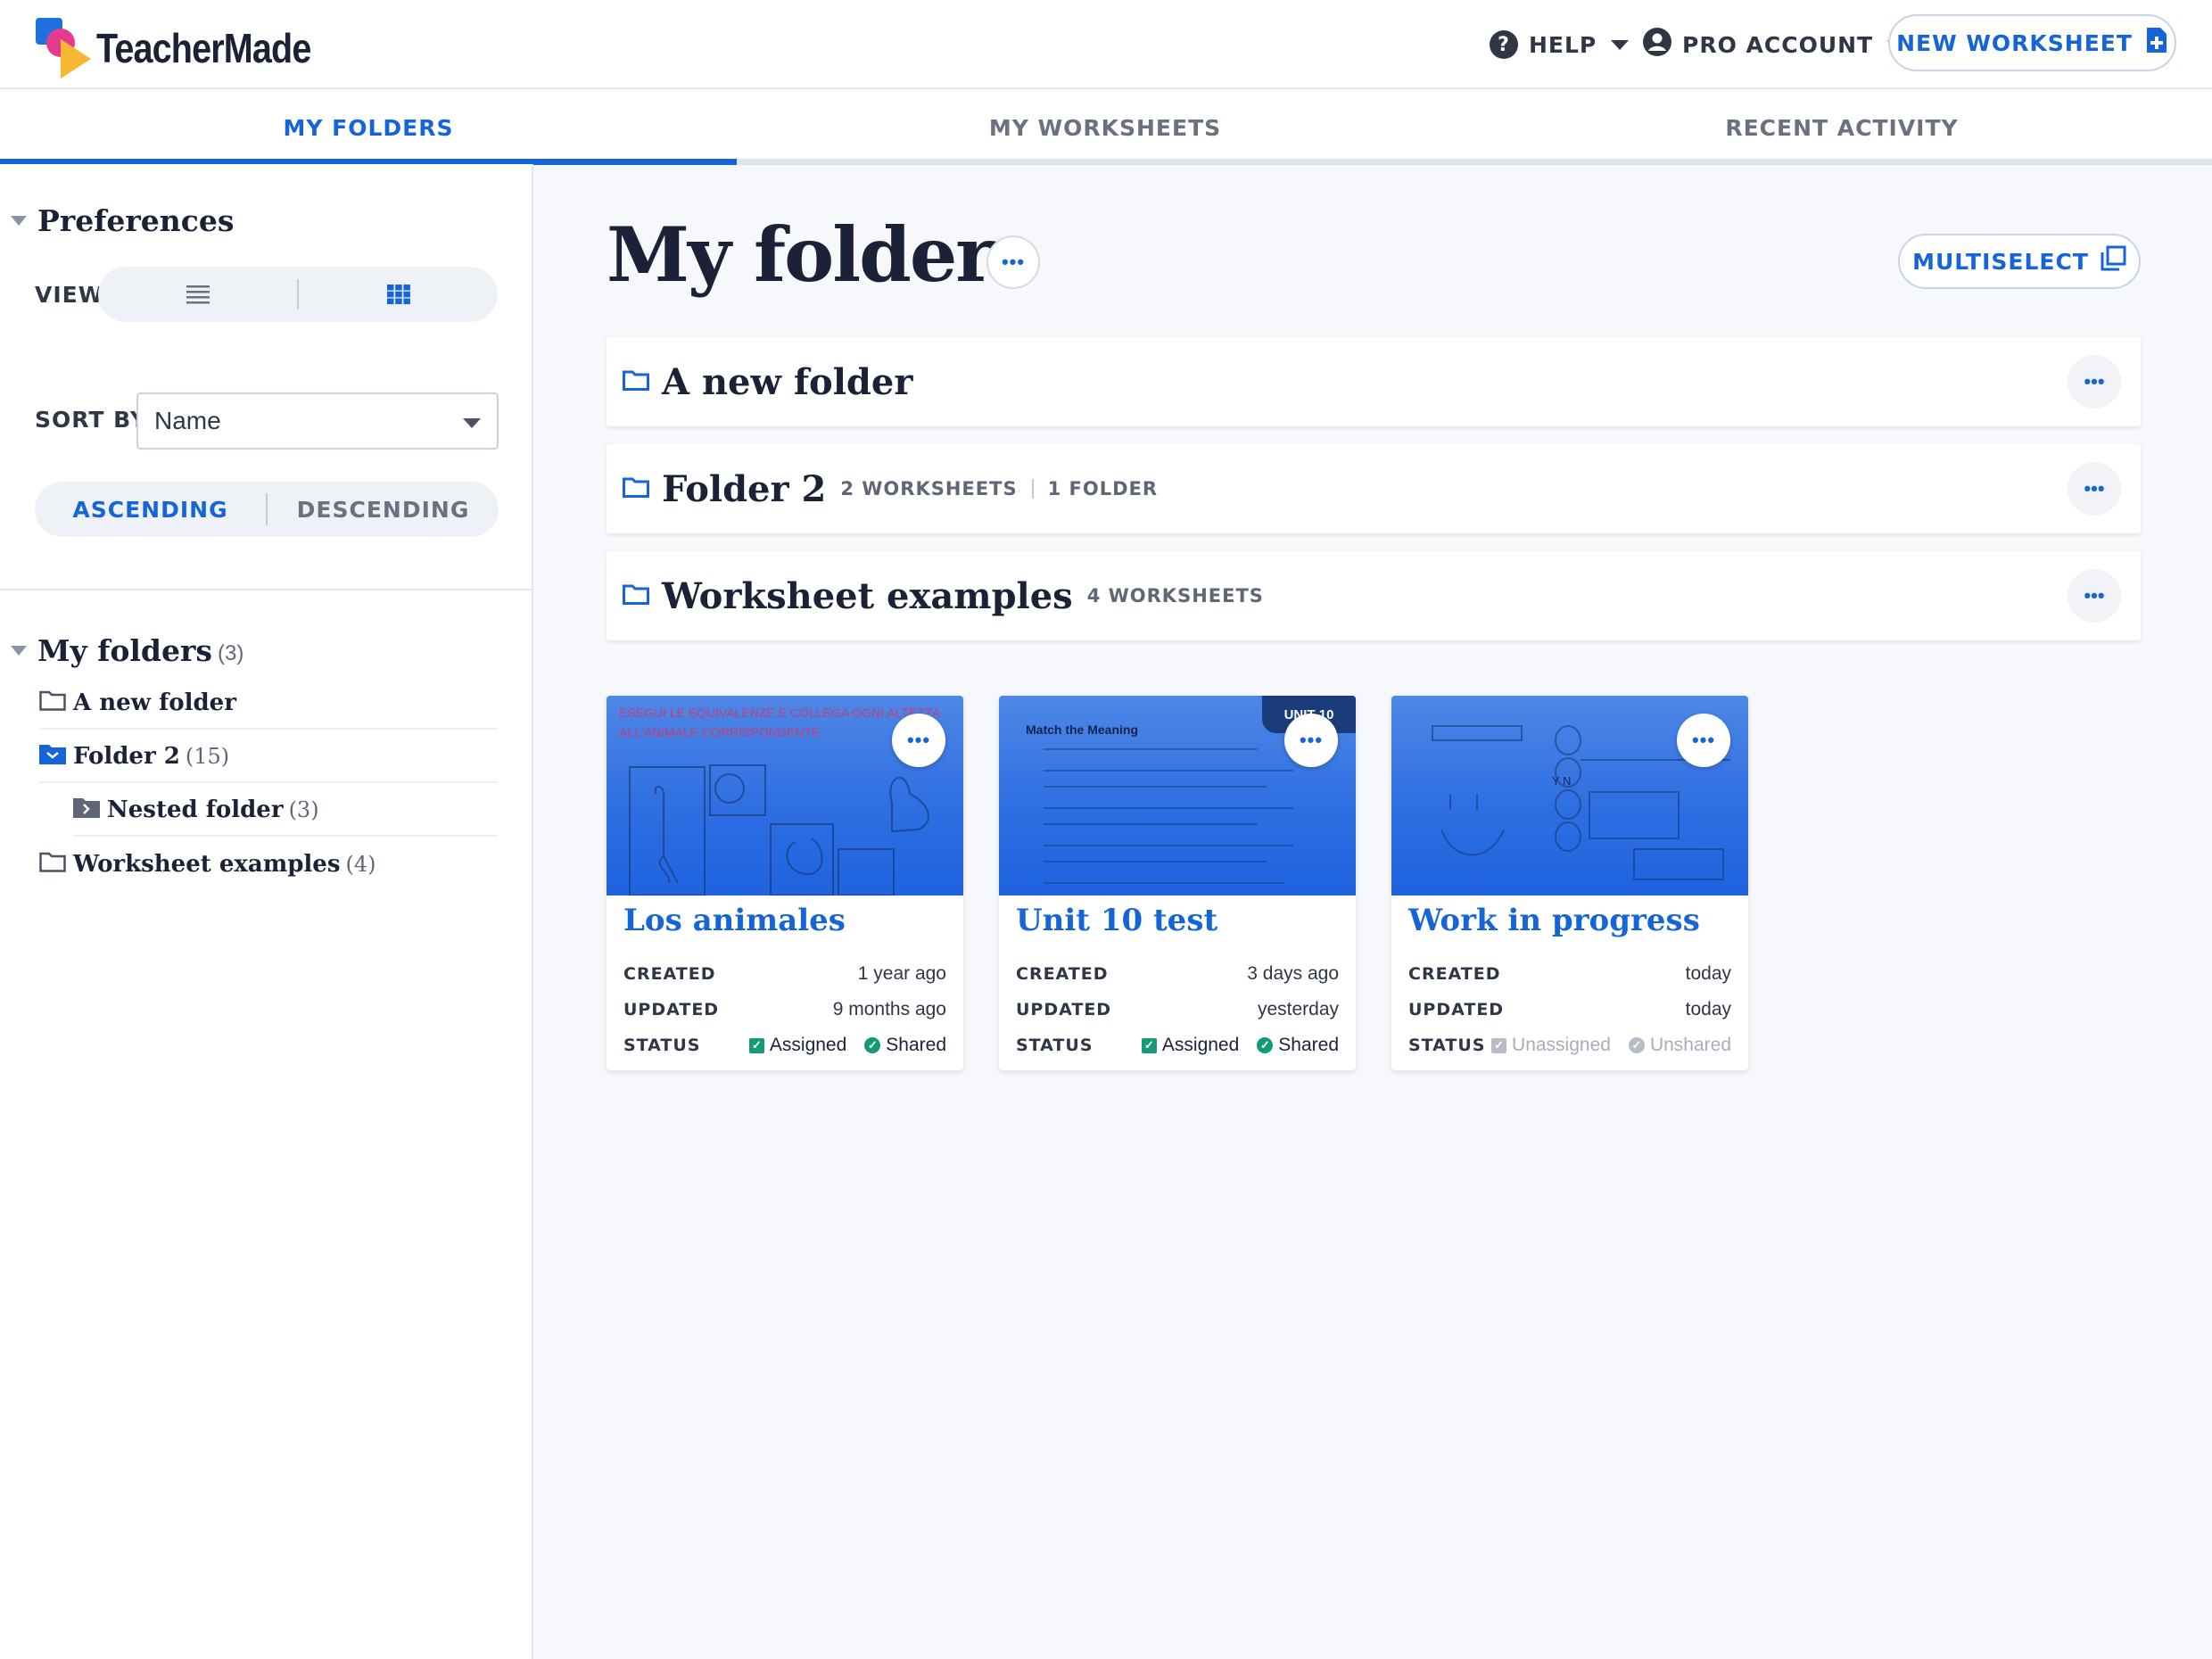 The image size is (2212, 1659). What do you see at coordinates (303, 810) in the screenshot?
I see `tree-item-count: (3)` at bounding box center [303, 810].